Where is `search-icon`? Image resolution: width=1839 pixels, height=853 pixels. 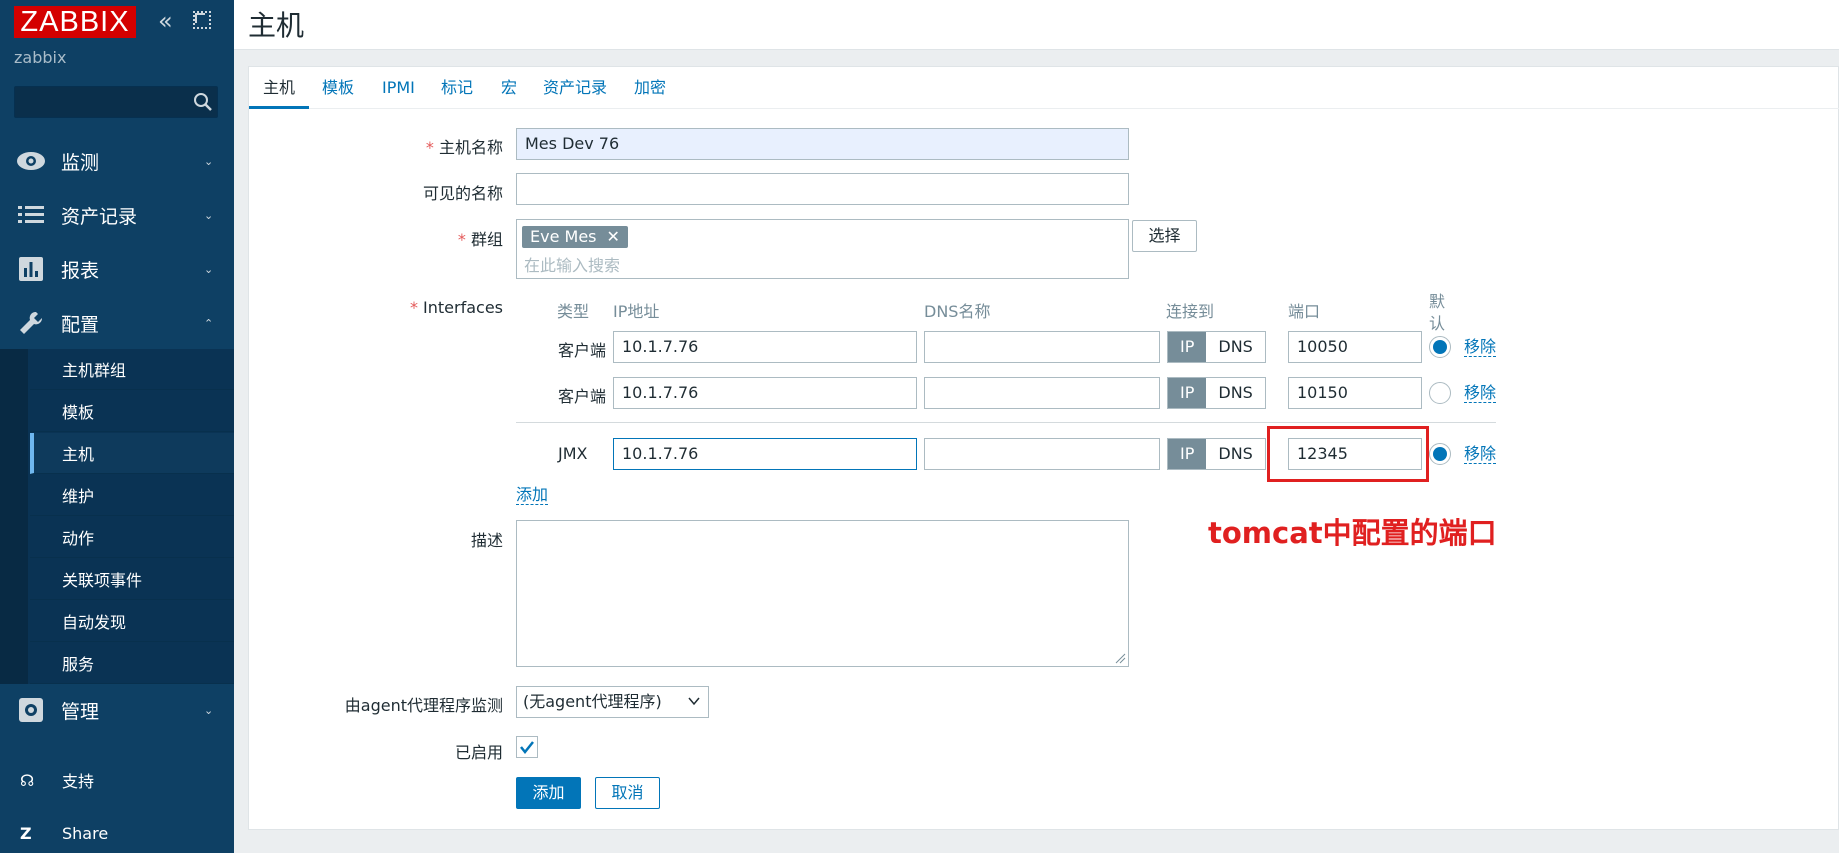 search-icon is located at coordinates (203, 102).